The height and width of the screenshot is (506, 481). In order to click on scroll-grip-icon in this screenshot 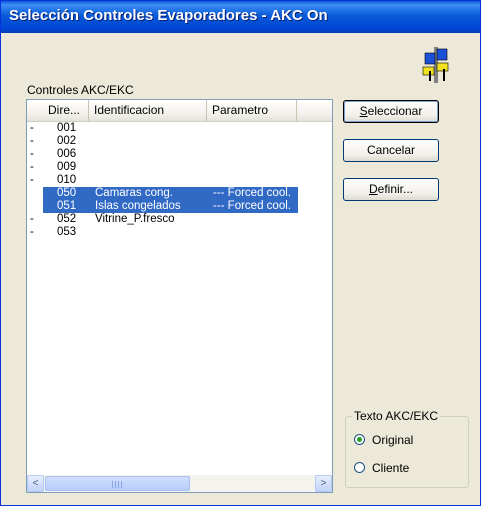, I will do `click(118, 484)`.